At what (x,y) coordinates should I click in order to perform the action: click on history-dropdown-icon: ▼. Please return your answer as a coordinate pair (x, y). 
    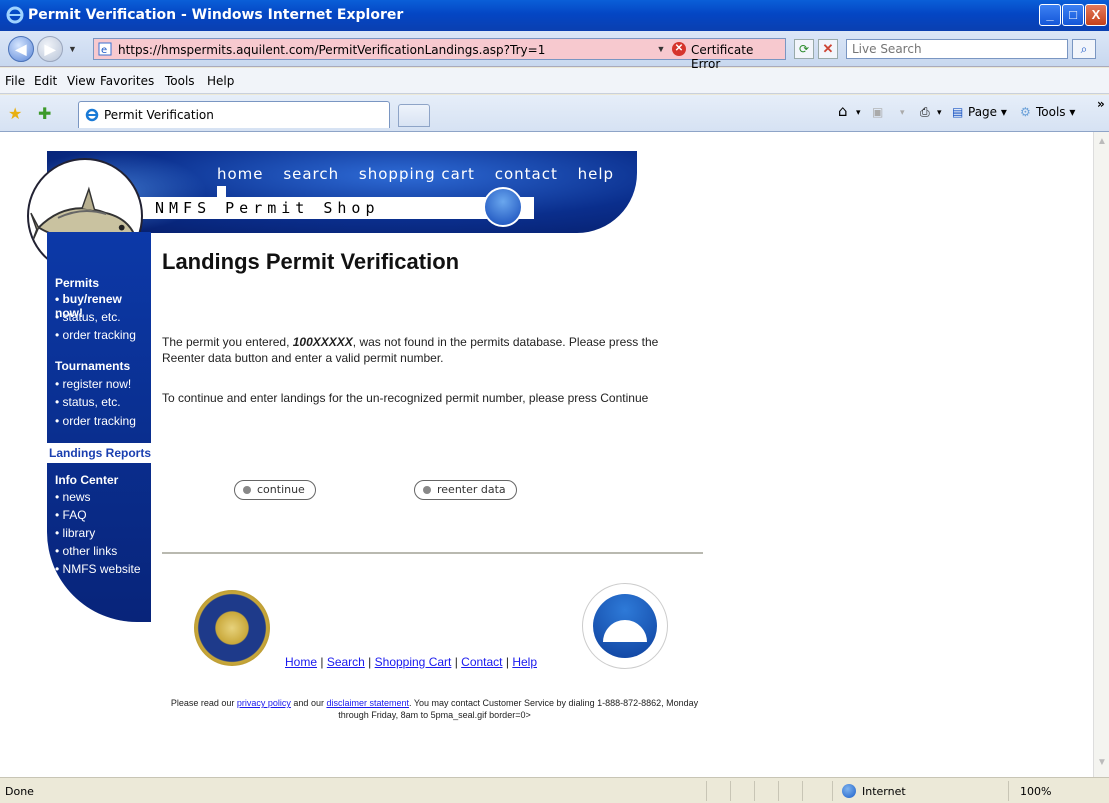
    Looking at the image, I should click on (72, 49).